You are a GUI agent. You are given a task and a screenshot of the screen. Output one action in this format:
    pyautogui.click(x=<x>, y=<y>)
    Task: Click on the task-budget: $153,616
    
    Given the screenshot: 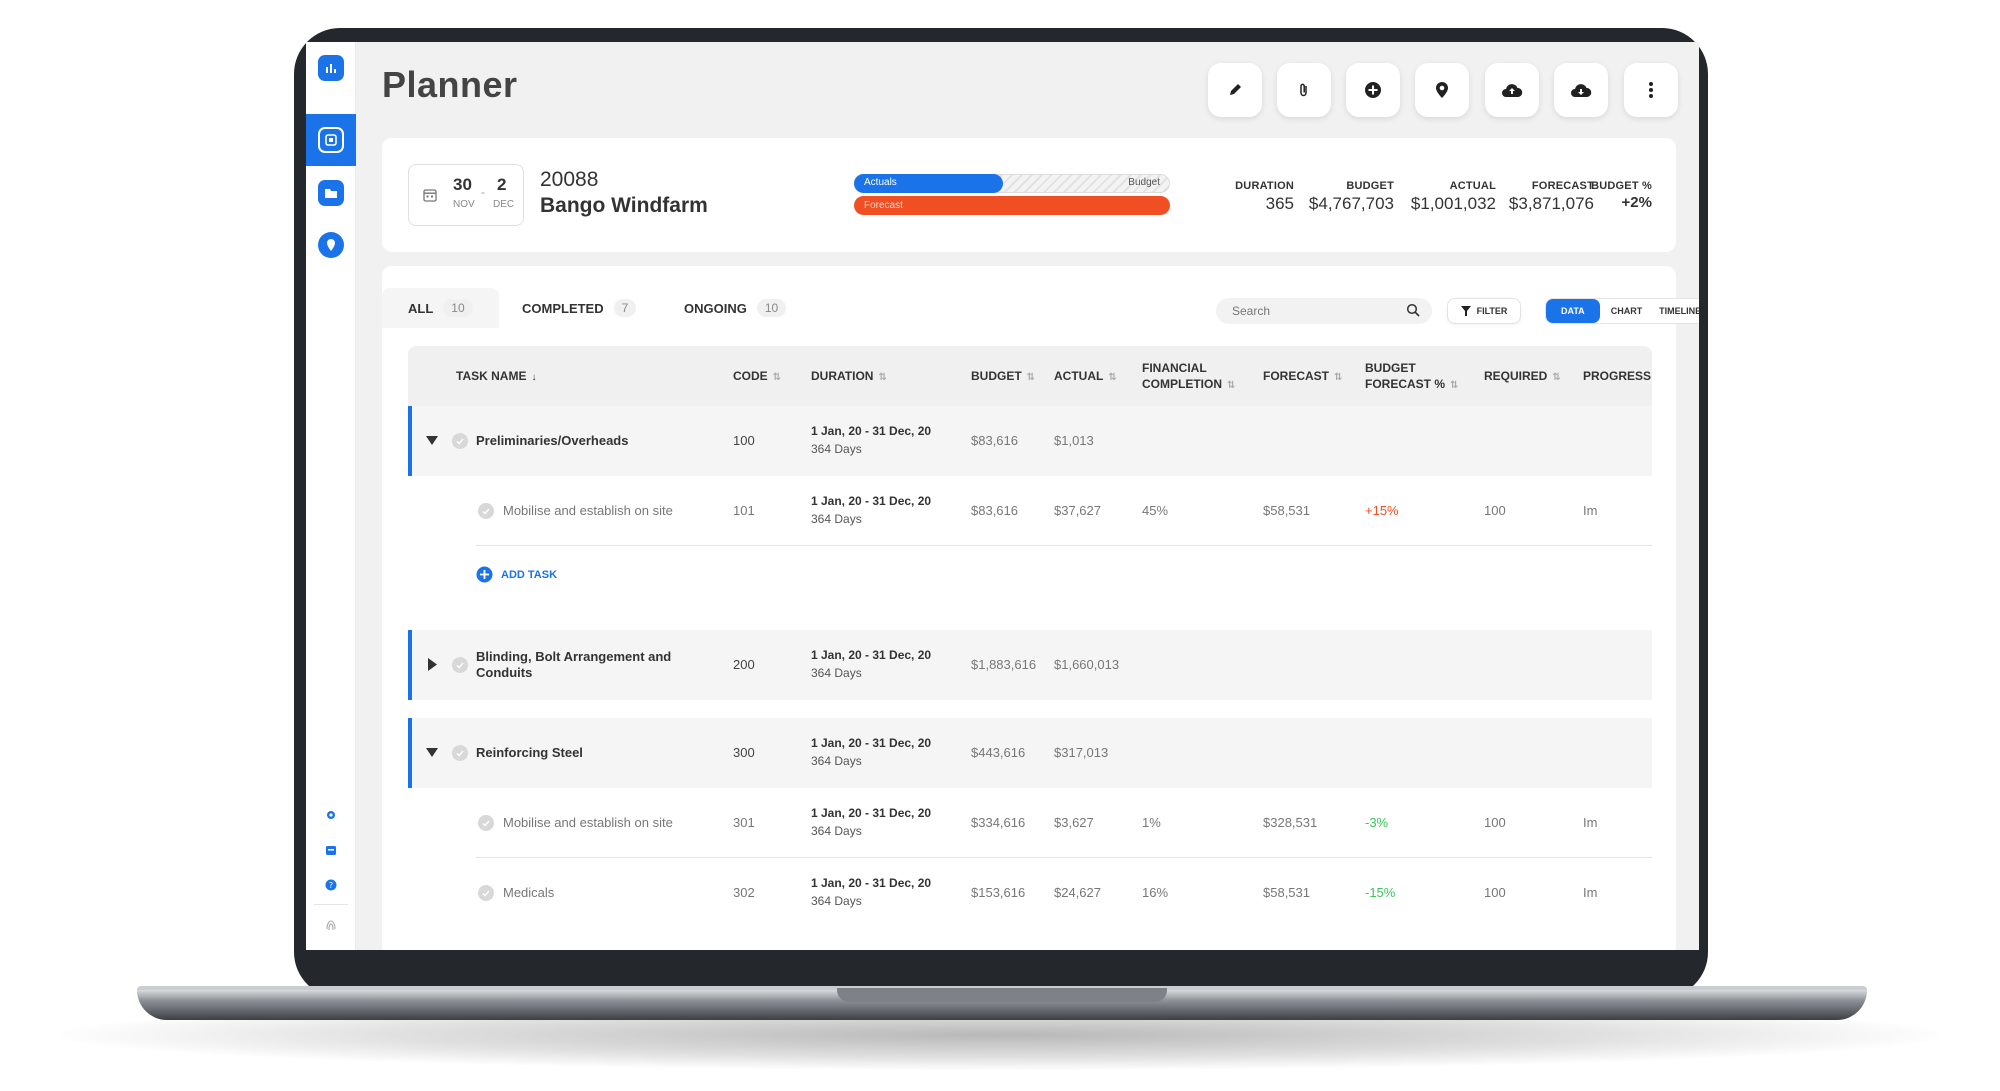 What is the action you would take?
    pyautogui.click(x=998, y=892)
    